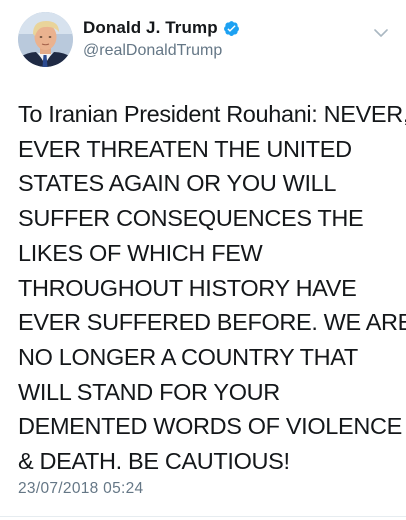 This screenshot has width=406, height=520. I want to click on tweet-text-line: To Iranian President Rouhani: NEVER,, so click(212, 114).